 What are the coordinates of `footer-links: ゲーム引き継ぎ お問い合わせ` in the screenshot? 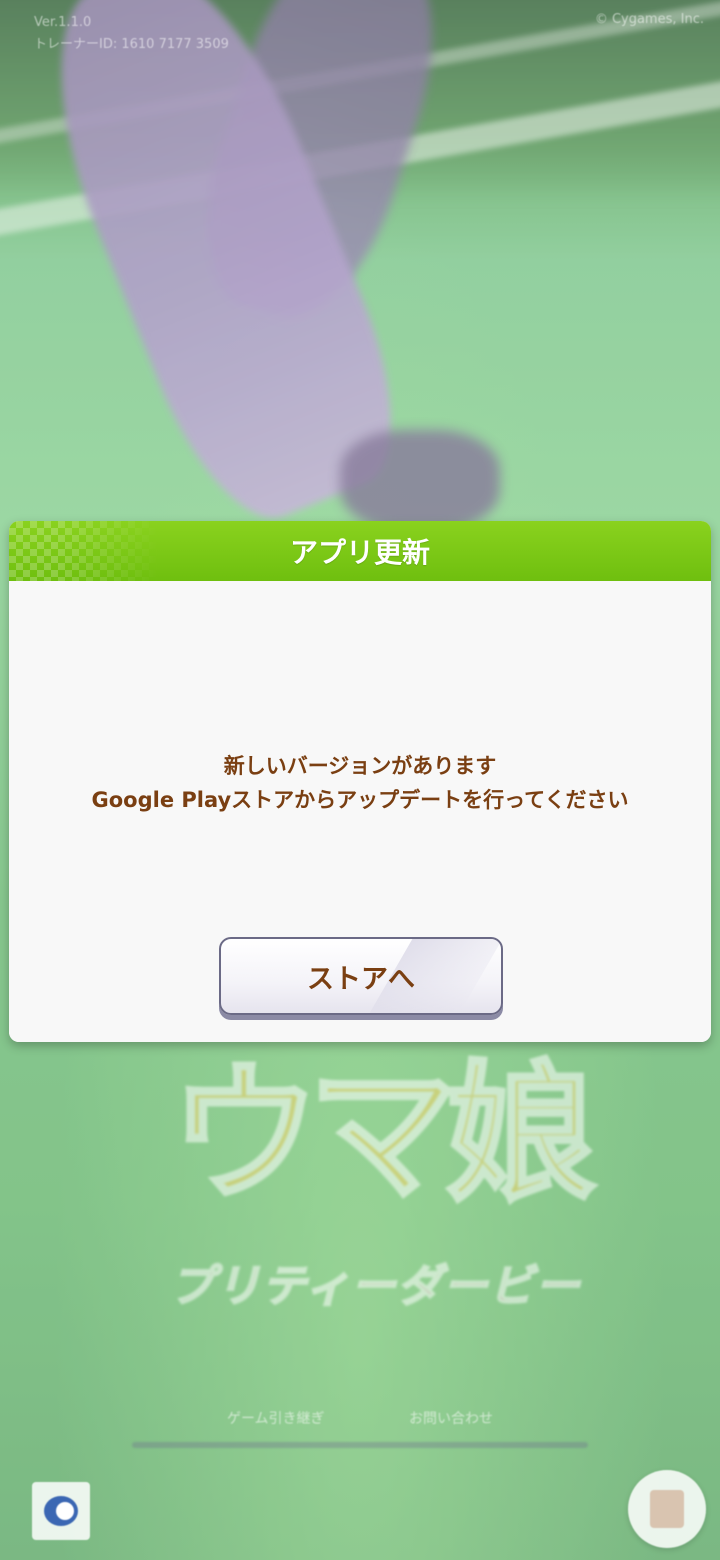 It's located at (360, 1418).